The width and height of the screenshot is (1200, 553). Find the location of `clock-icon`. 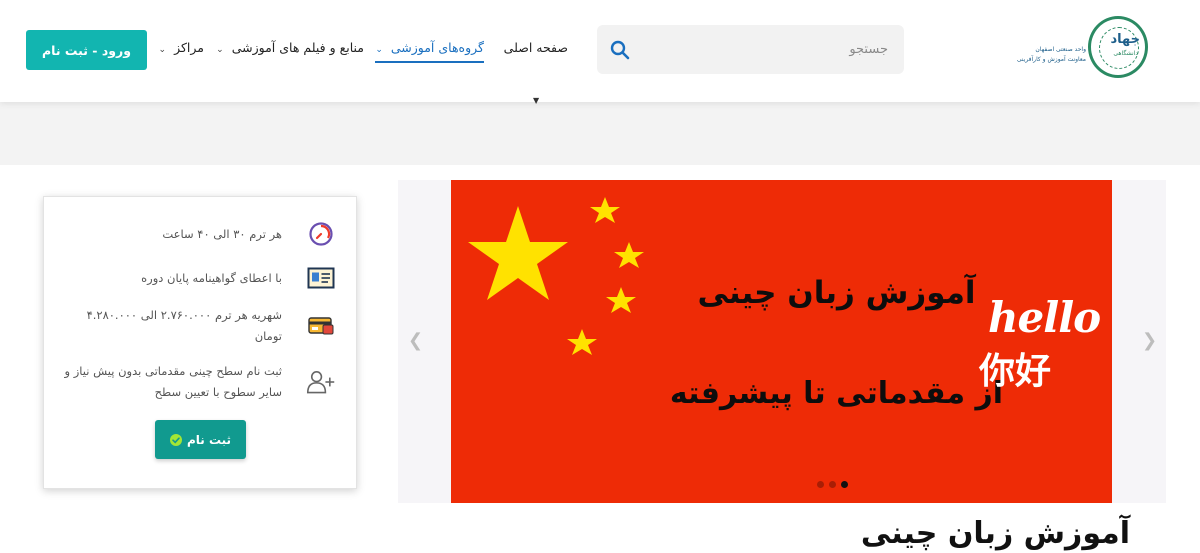

clock-icon is located at coordinates (321, 234).